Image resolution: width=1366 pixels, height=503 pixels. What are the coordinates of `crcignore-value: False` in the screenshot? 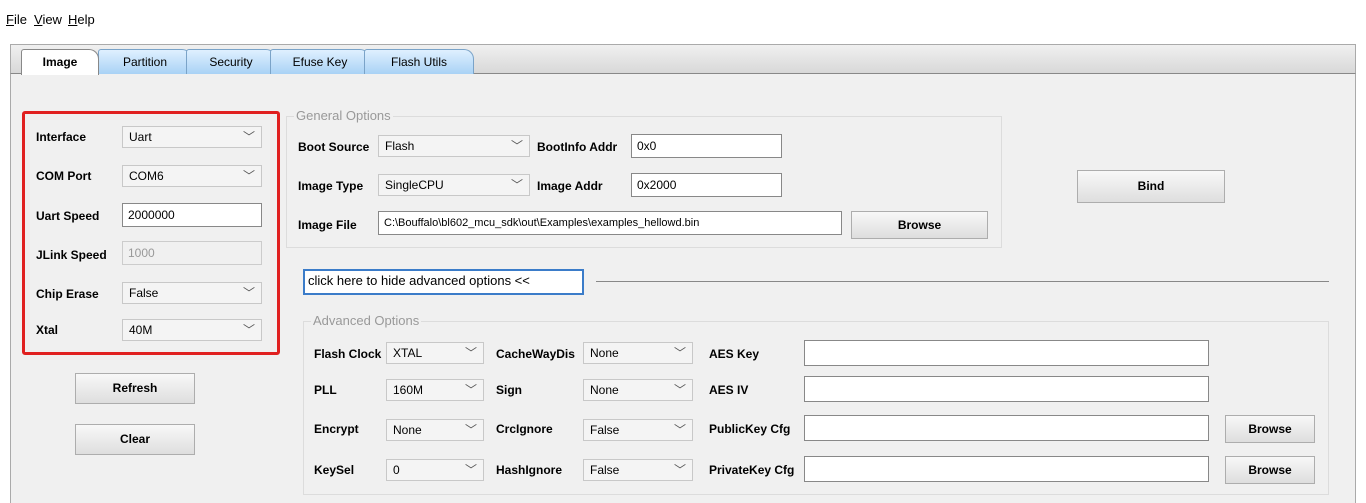 It's located at (605, 430).